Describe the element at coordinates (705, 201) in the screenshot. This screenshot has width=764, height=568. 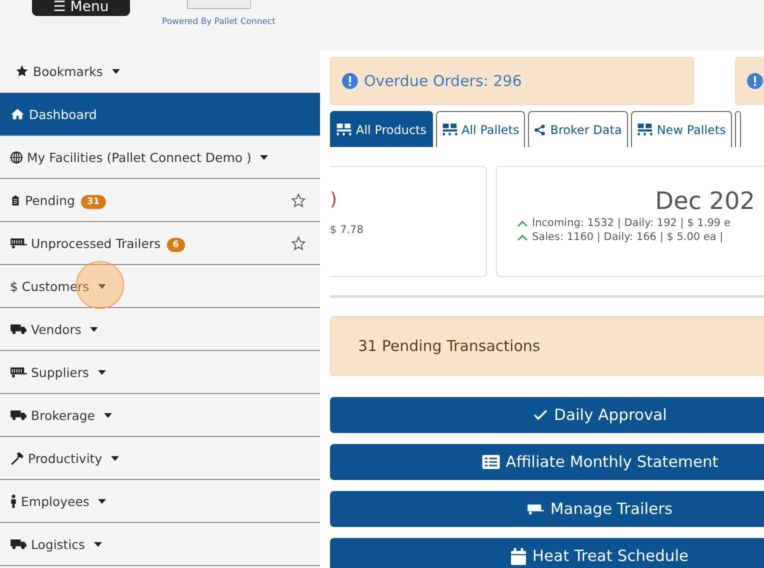
I see `card-title: Dec 202` at that location.